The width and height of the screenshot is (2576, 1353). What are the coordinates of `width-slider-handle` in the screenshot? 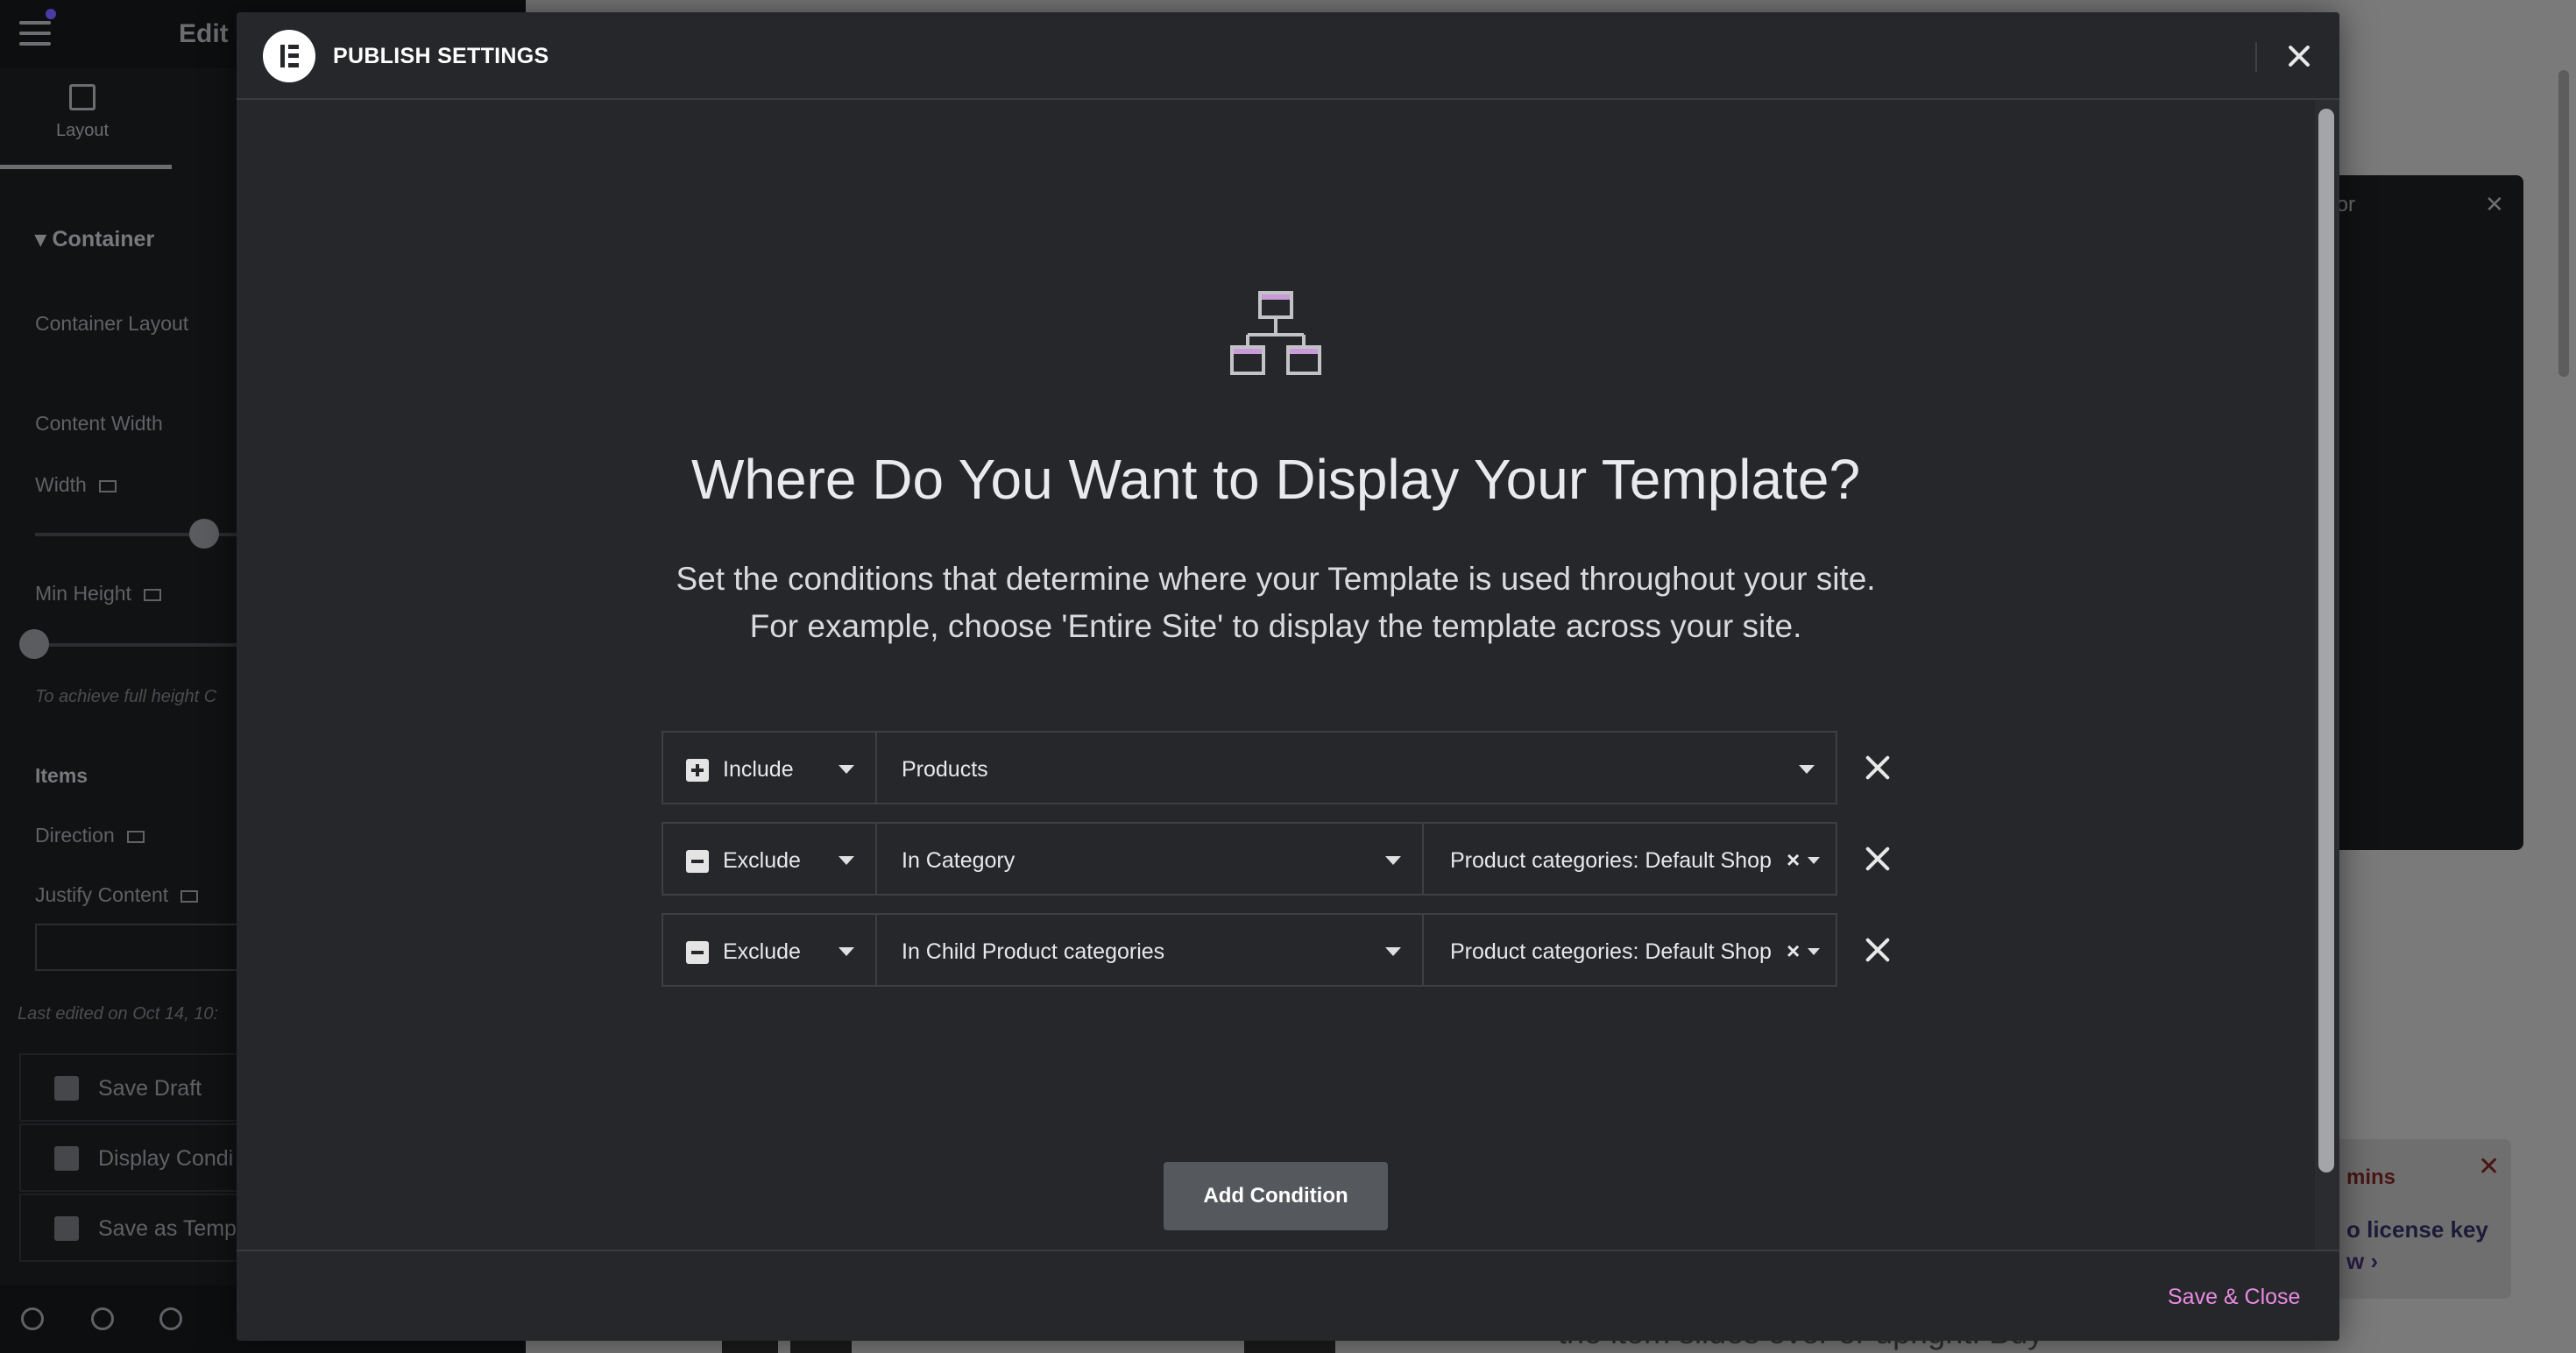 It's located at (204, 534).